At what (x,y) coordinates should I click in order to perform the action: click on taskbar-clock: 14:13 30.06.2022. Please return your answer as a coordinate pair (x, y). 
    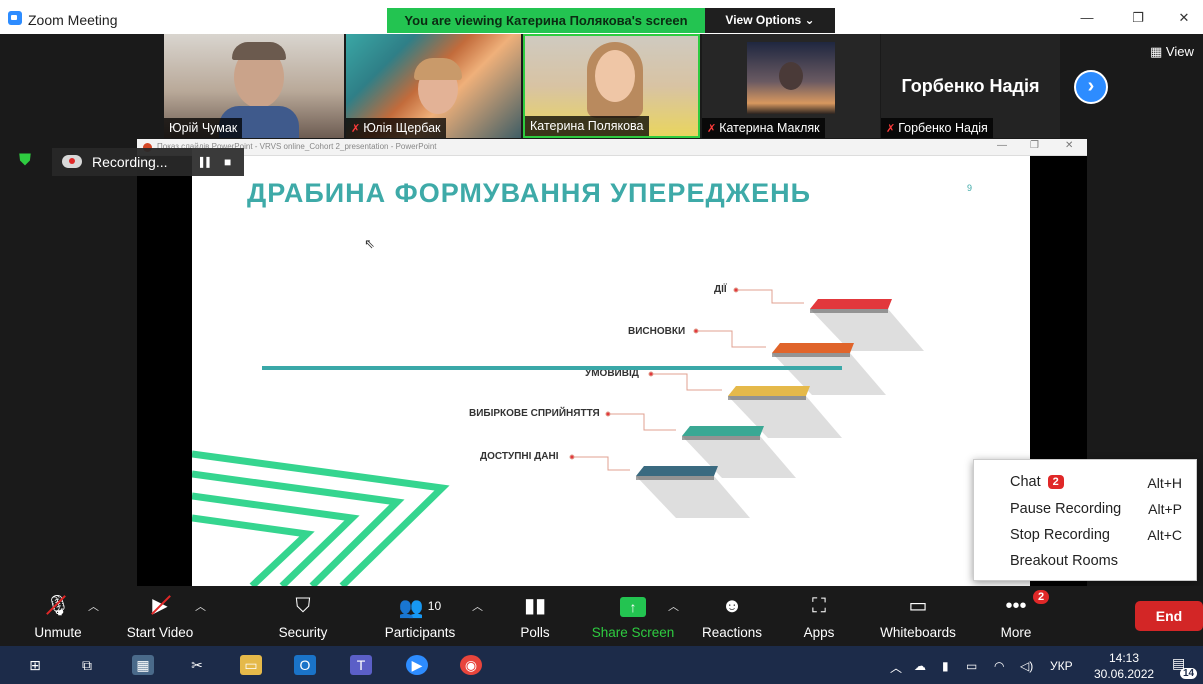
    Looking at the image, I should click on (1124, 666).